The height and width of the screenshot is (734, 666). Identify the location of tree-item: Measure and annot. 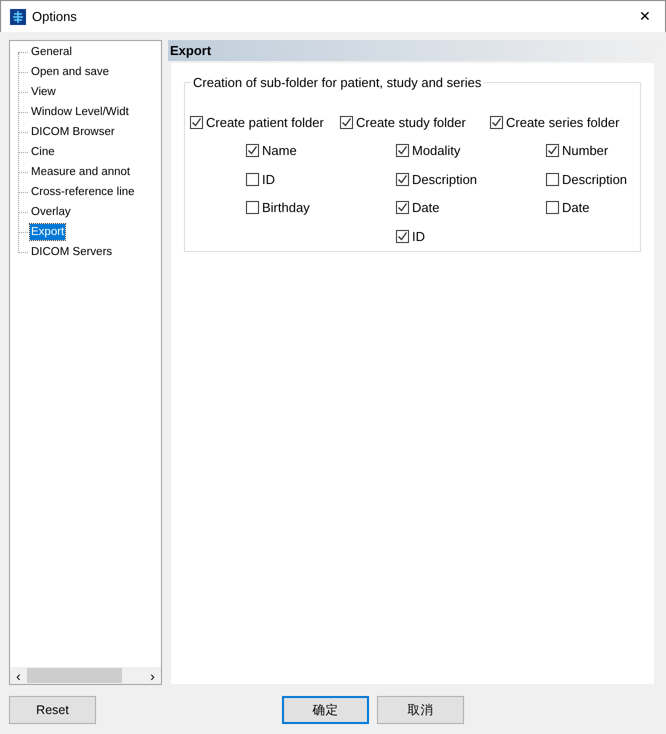
(81, 172).